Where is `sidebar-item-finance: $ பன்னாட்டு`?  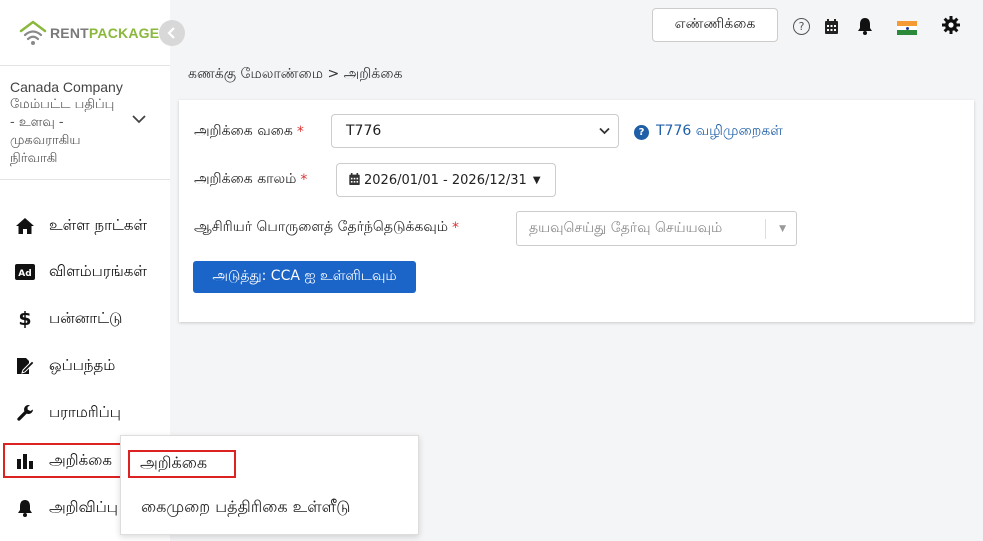 sidebar-item-finance: $ பன்னாட்டு is located at coordinates (85, 319).